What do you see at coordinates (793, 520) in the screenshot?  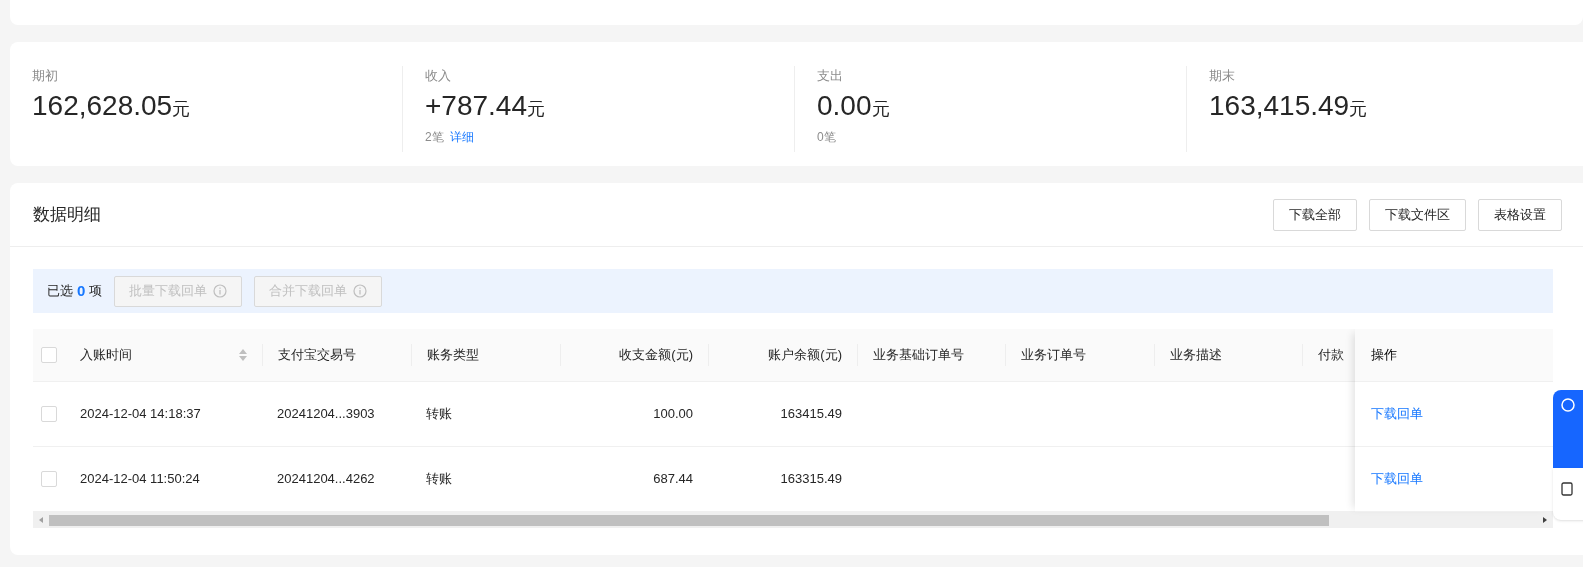 I see `horizontal-scrollbar` at bounding box center [793, 520].